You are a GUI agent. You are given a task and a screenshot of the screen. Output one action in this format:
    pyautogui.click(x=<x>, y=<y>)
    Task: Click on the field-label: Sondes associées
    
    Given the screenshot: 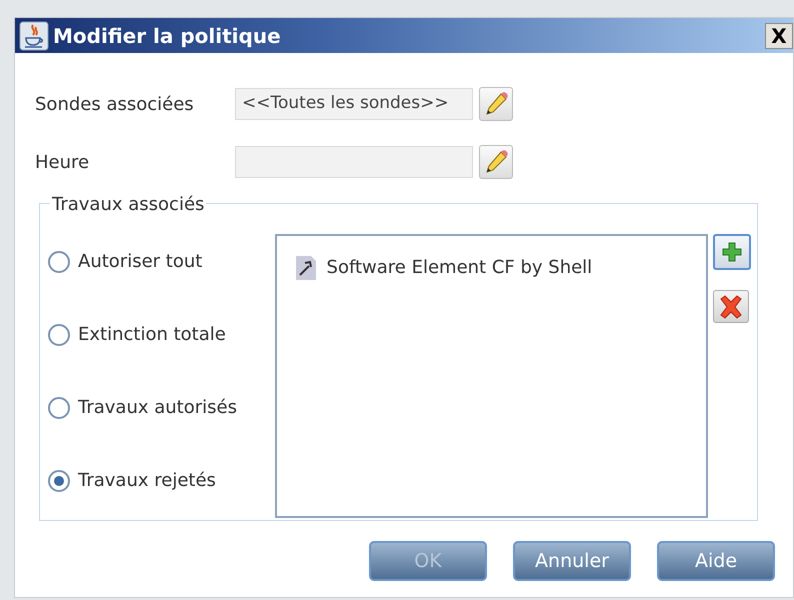 What is the action you would take?
    pyautogui.click(x=115, y=104)
    